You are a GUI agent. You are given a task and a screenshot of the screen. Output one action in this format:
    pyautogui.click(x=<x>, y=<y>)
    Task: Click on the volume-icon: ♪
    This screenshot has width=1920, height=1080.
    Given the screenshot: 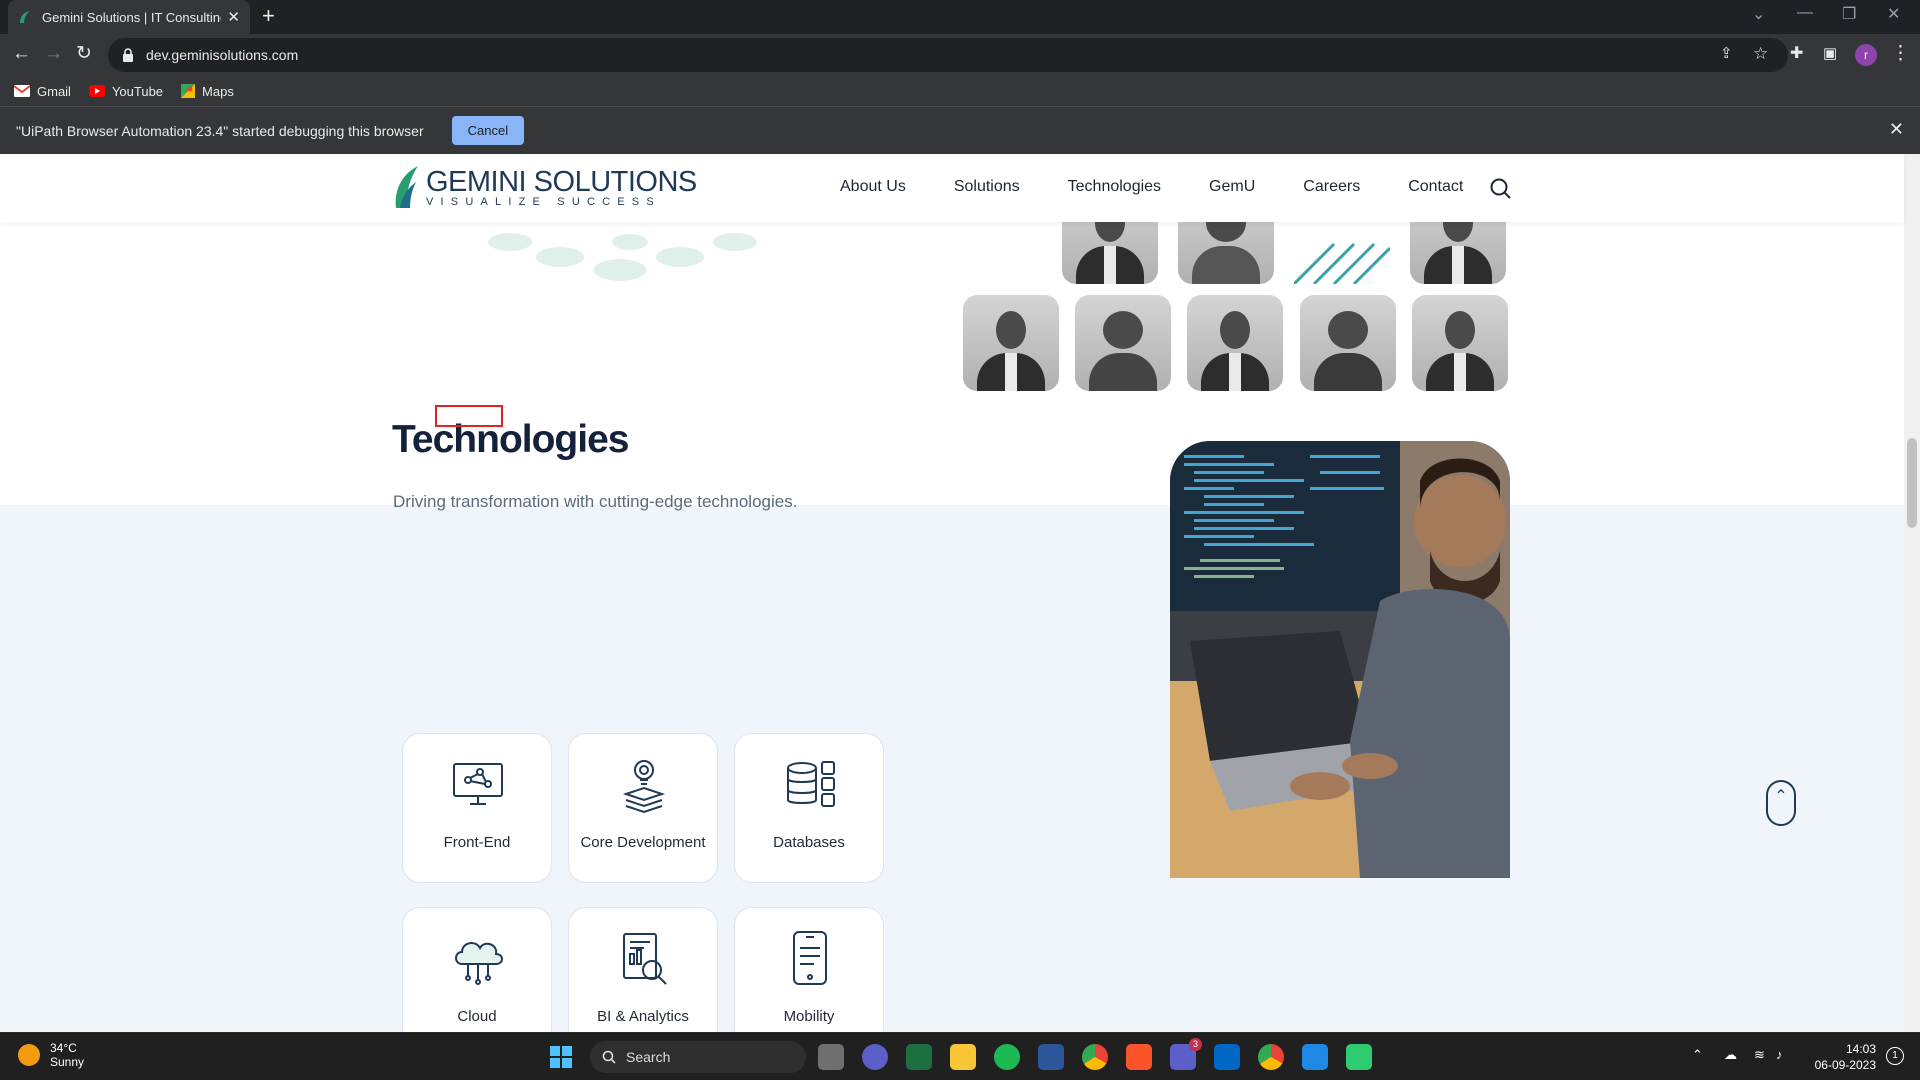 What is the action you would take?
    pyautogui.click(x=1779, y=1054)
    